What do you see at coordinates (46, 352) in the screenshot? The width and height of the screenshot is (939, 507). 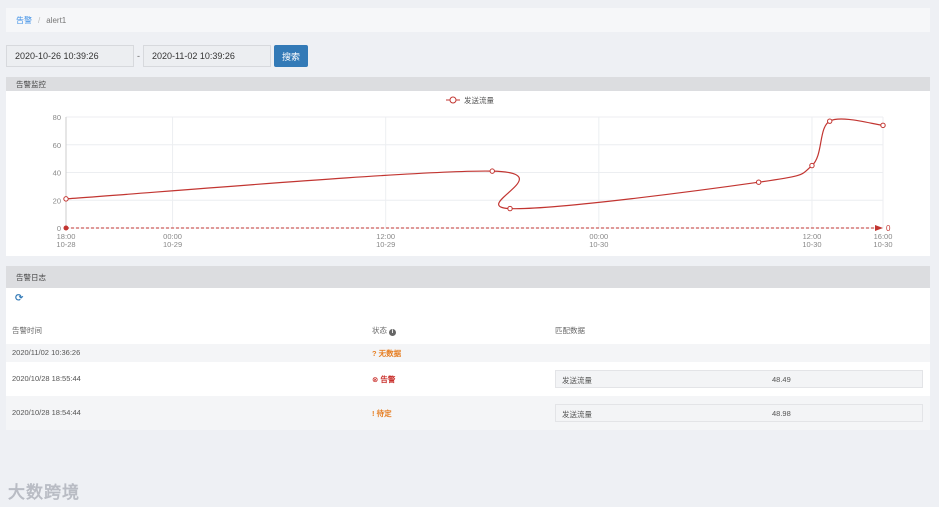 I see `log-row-time: 2020/11/02 10:36:26` at bounding box center [46, 352].